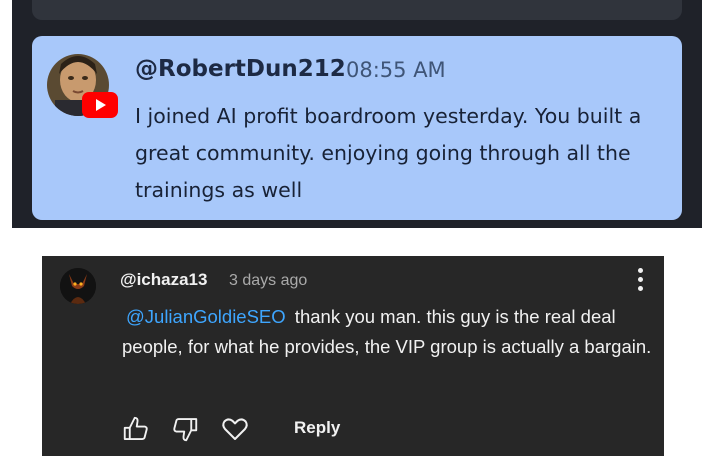  I want to click on demon-avatar-icon, so click(78, 286).